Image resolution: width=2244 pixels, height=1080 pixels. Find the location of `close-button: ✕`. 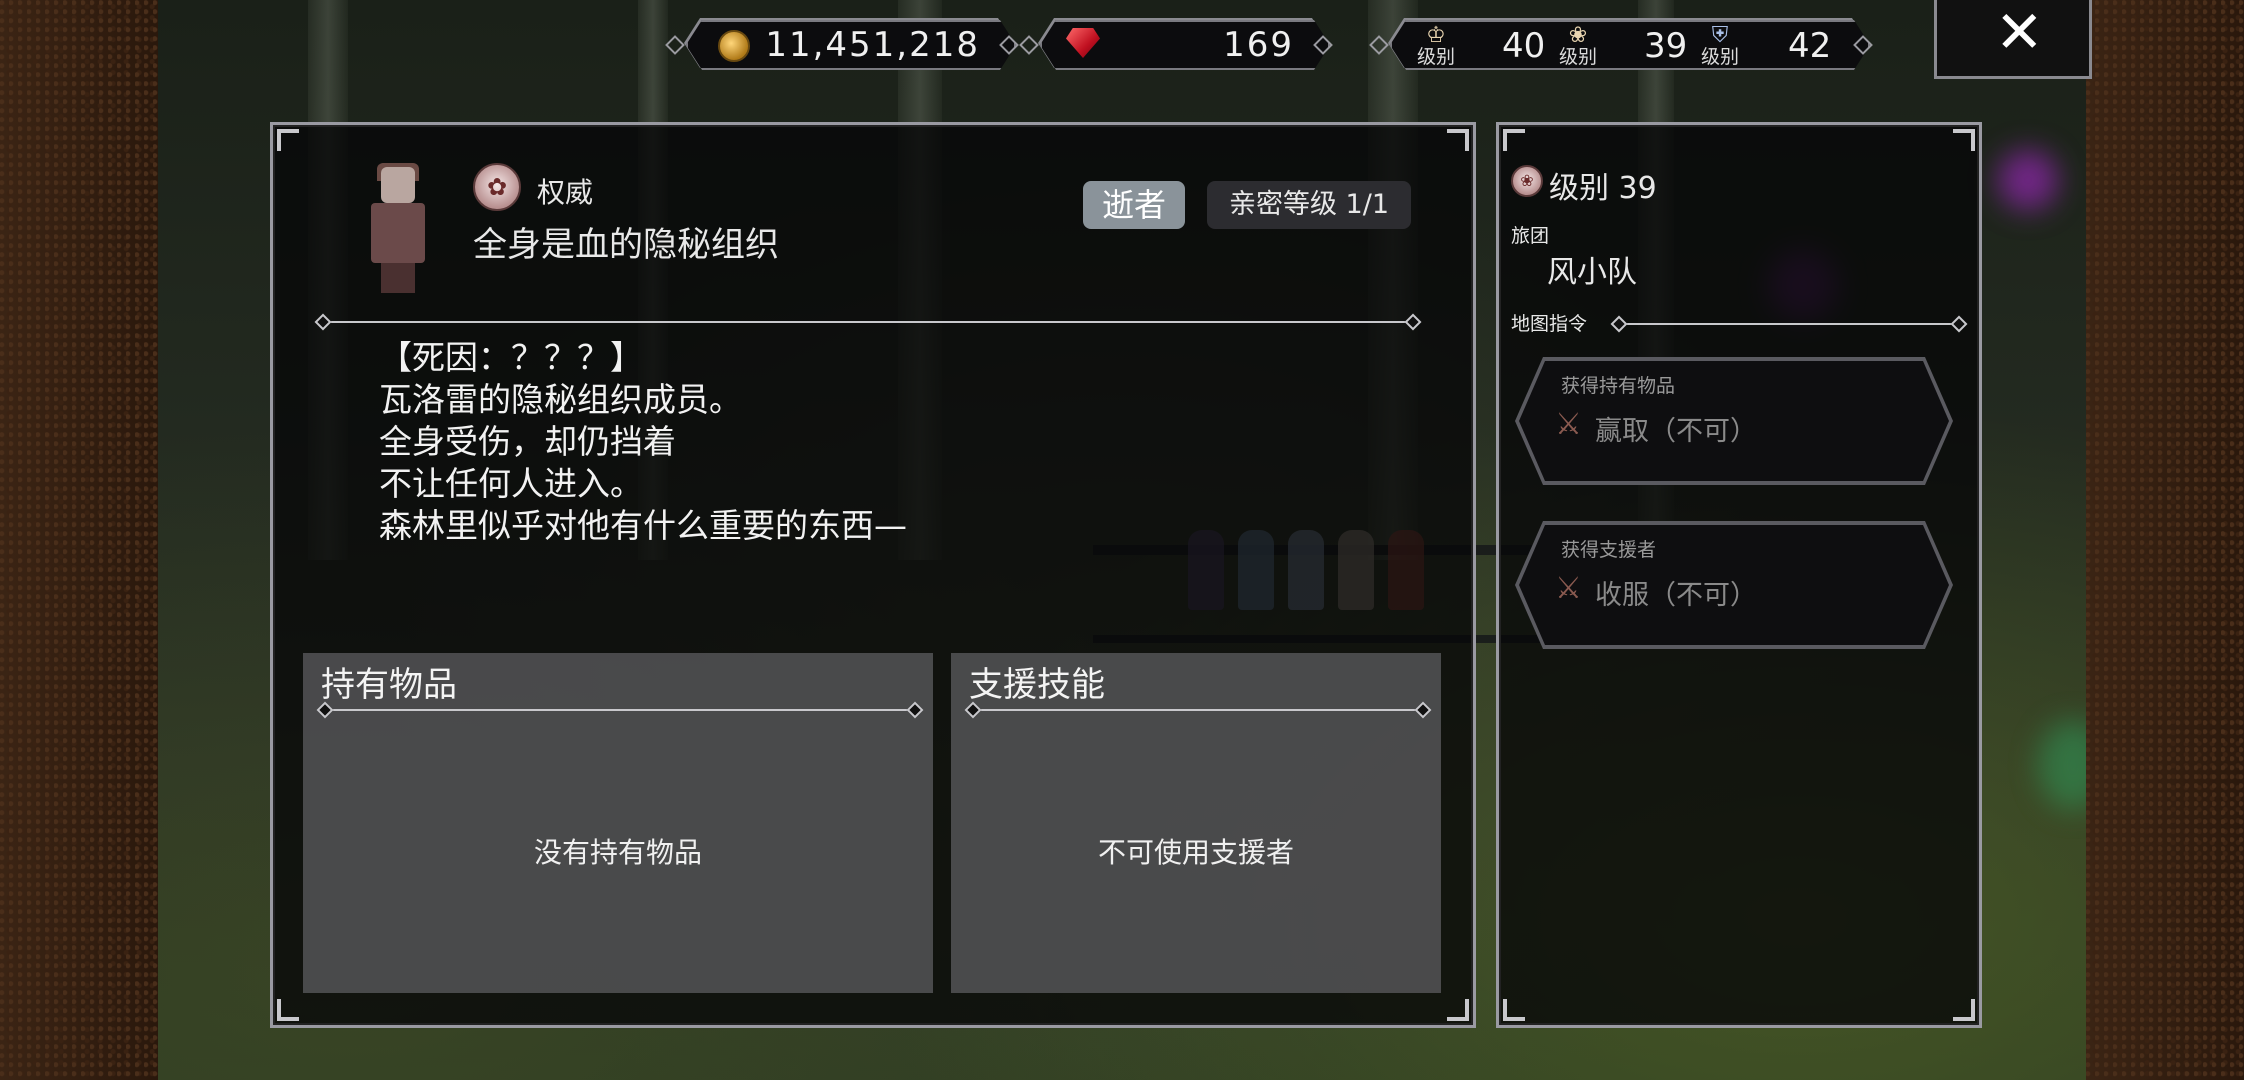

close-button: ✕ is located at coordinates (2013, 39).